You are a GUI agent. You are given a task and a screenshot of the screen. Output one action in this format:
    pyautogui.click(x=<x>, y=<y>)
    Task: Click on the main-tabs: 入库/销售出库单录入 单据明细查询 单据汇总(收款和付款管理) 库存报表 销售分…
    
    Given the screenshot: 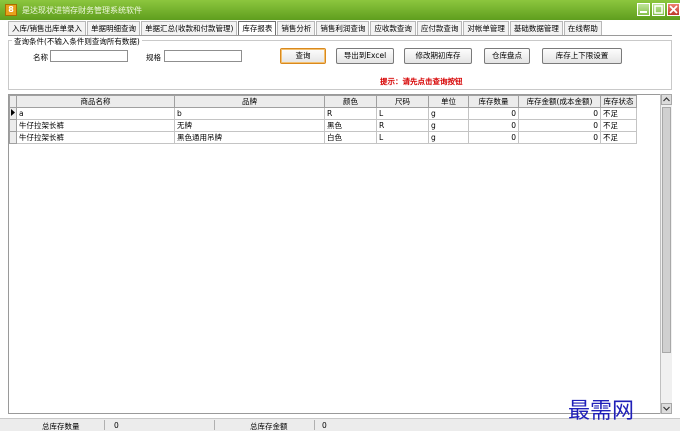 What is the action you would take?
    pyautogui.click(x=340, y=28)
    